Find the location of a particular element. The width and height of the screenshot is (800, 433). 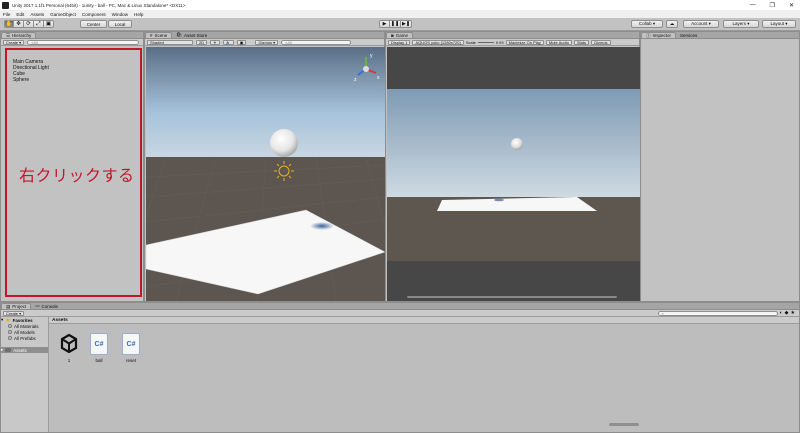

menu-help: Help is located at coordinates (138, 14).